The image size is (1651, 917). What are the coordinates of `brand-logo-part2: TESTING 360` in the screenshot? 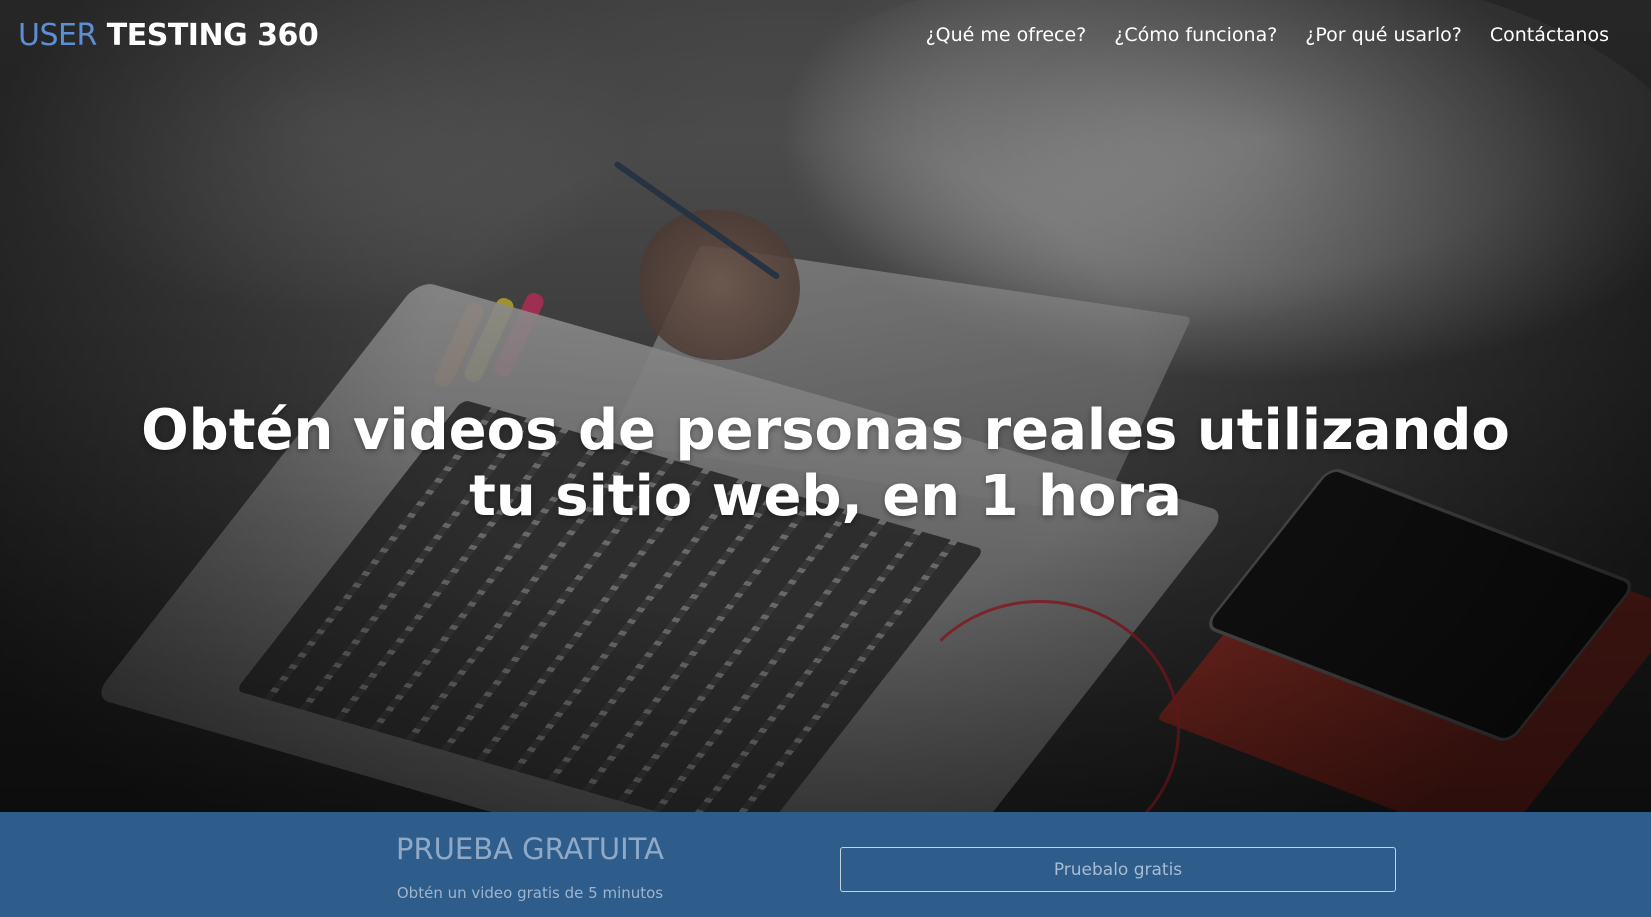 It's located at (212, 35).